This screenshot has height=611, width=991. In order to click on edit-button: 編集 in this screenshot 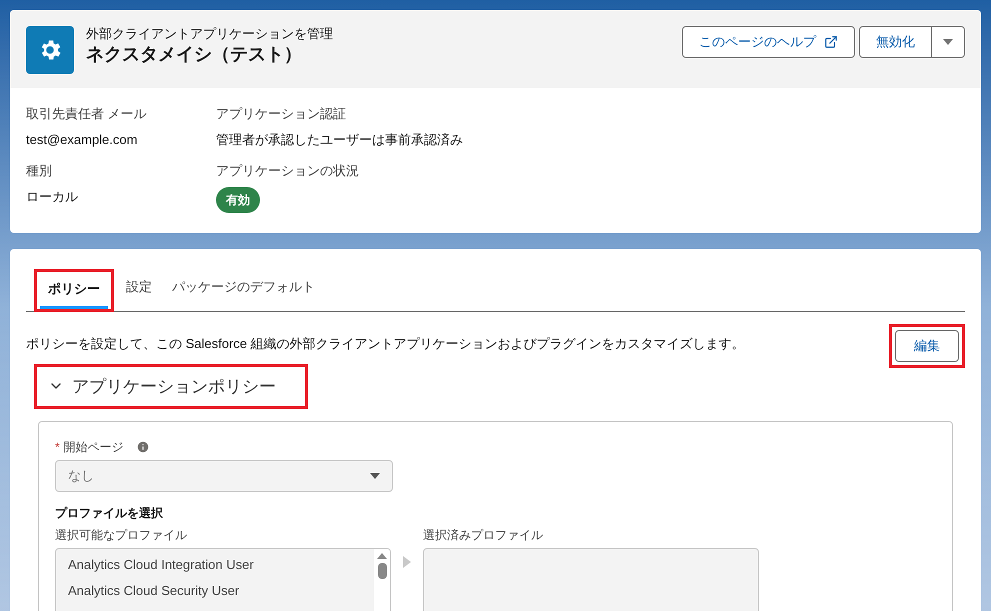, I will do `click(927, 346)`.